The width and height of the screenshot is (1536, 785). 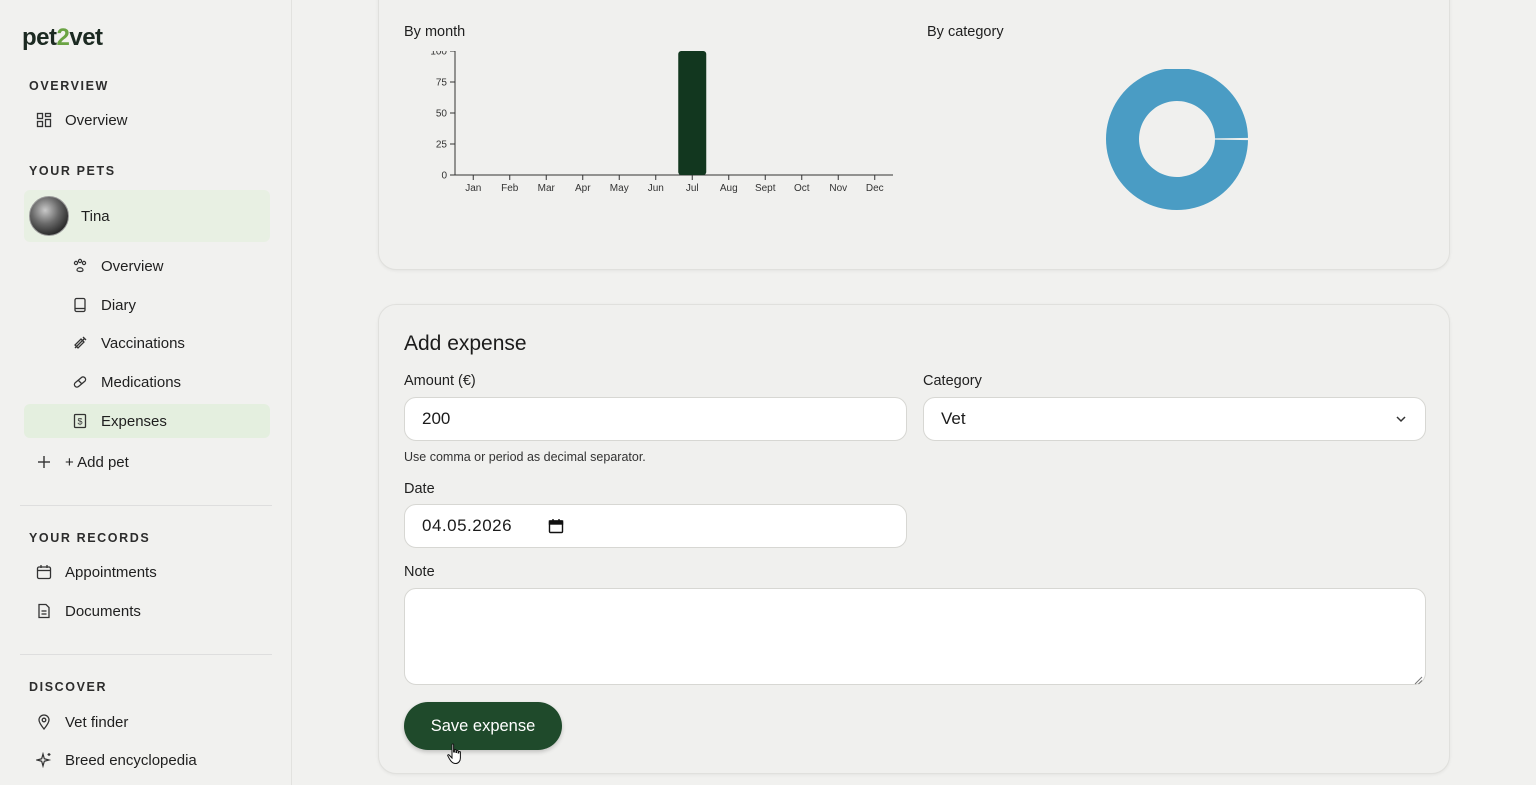 I want to click on x-tick-label: Jan, so click(x=473, y=188).